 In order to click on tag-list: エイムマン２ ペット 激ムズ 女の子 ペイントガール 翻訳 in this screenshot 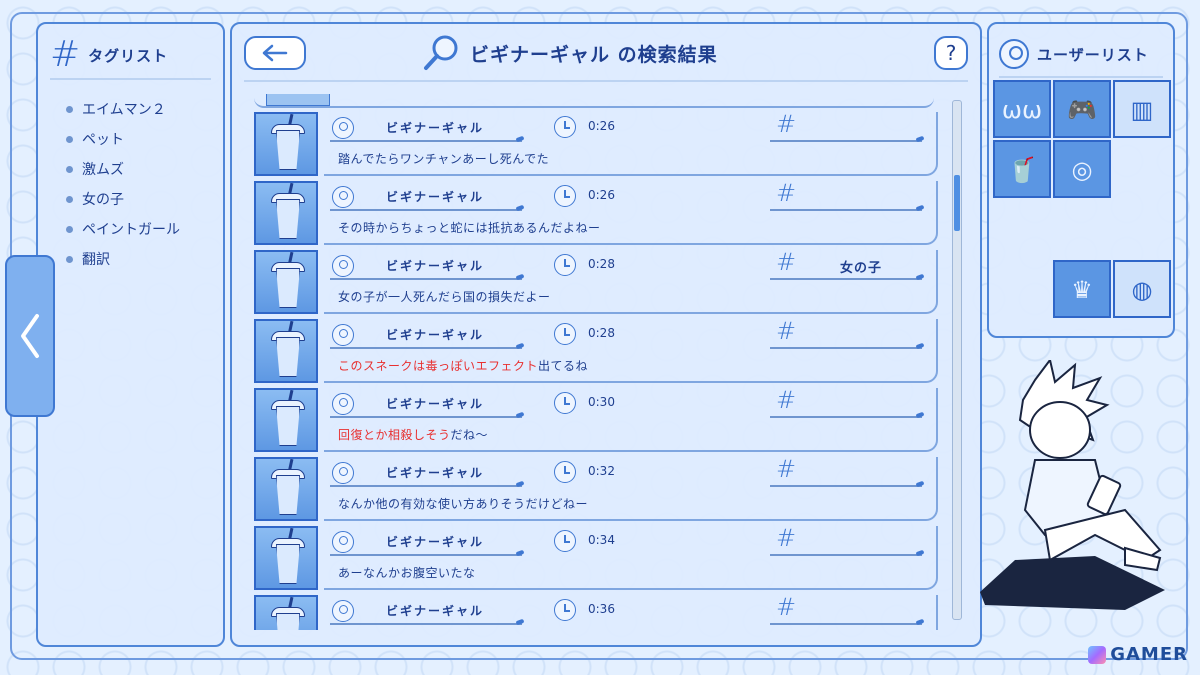, I will do `click(123, 184)`.